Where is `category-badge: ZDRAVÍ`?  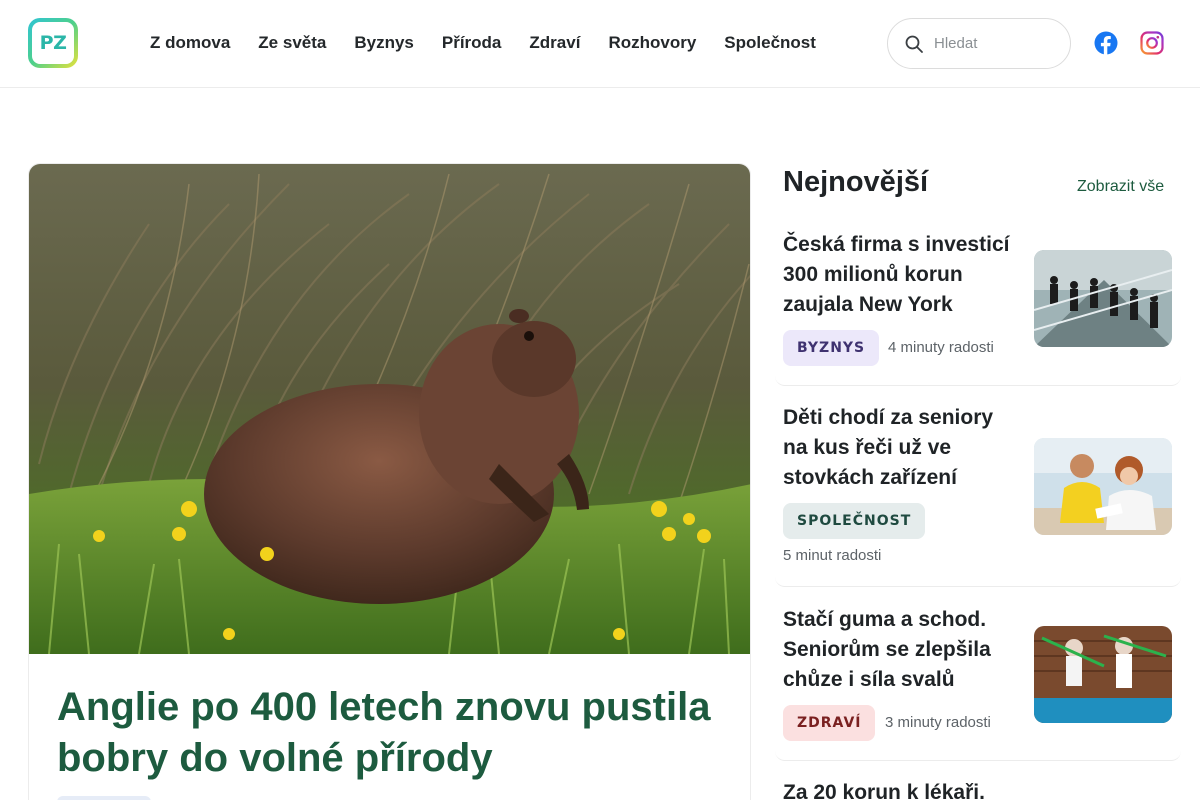 category-badge: ZDRAVÍ is located at coordinates (829, 723).